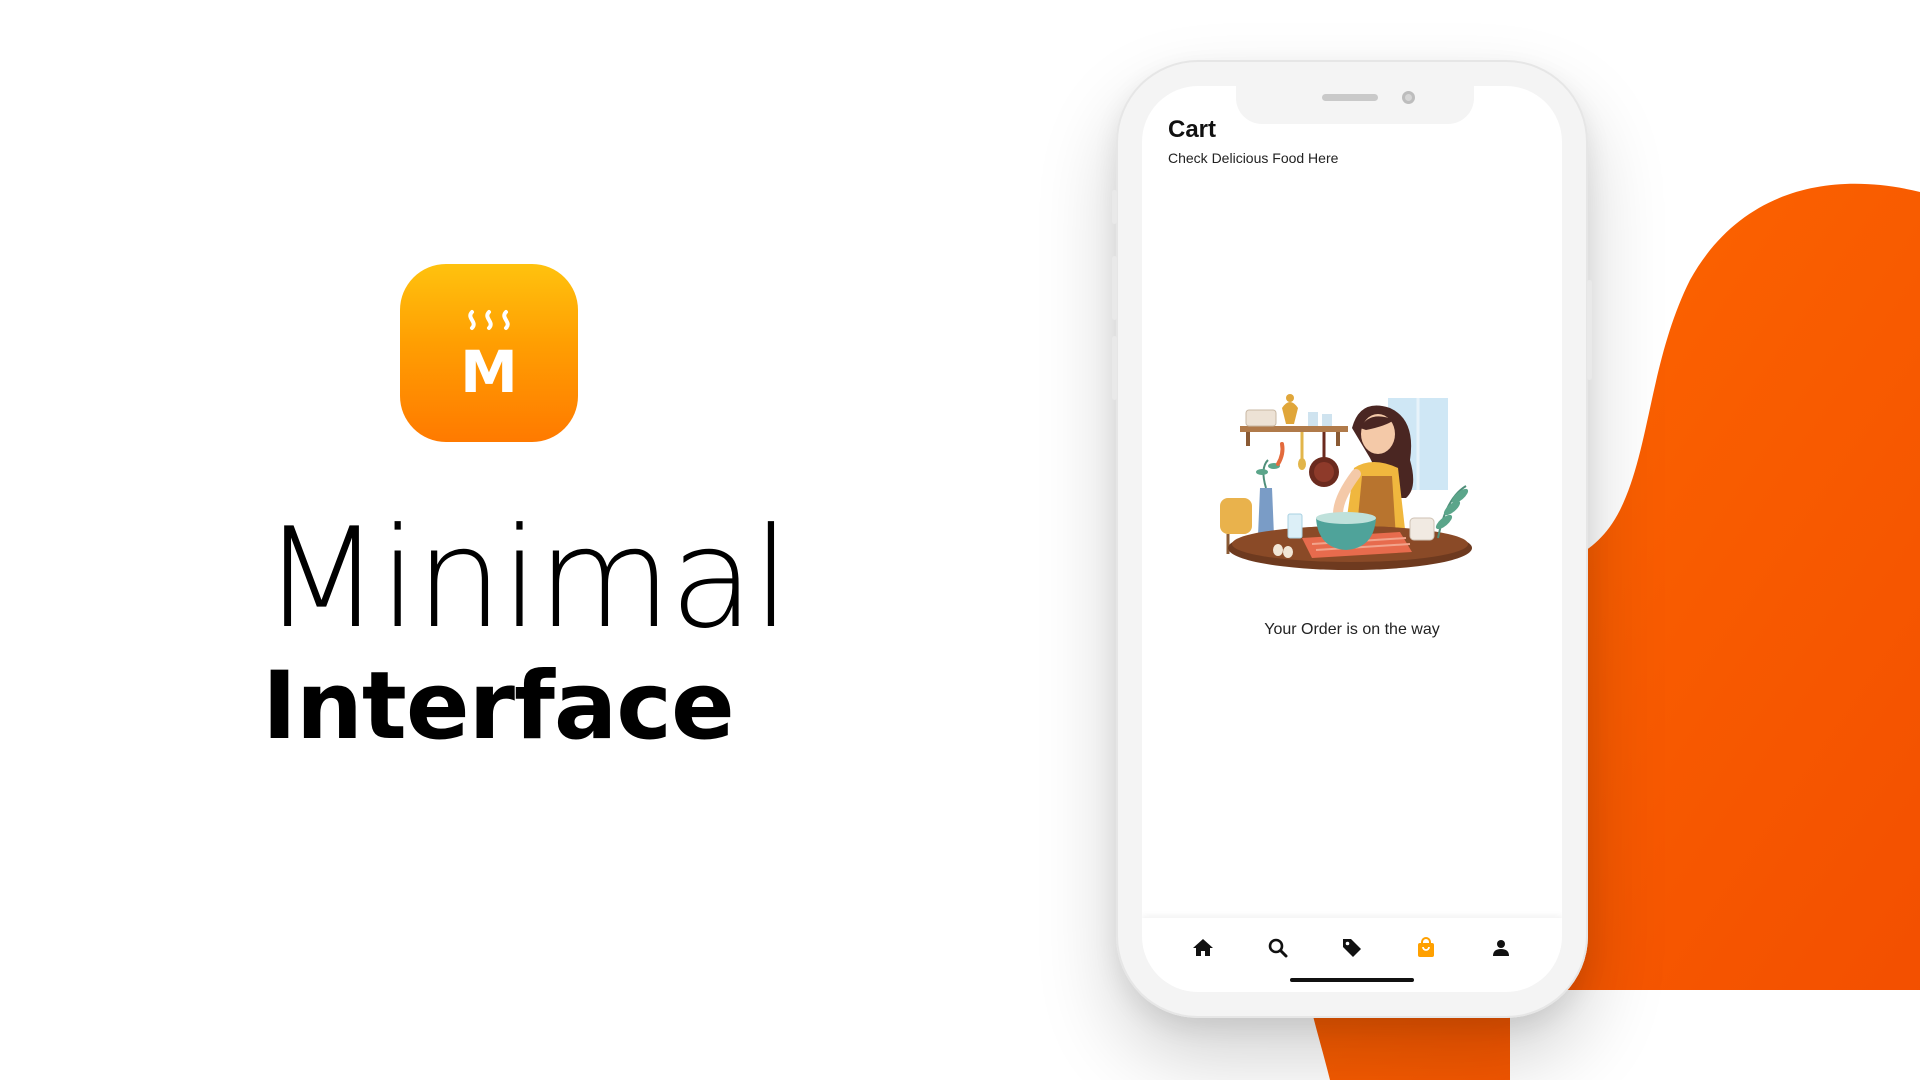 The image size is (1920, 1080). Describe the element at coordinates (1408, 97) in the screenshot. I see `front-camera` at that location.